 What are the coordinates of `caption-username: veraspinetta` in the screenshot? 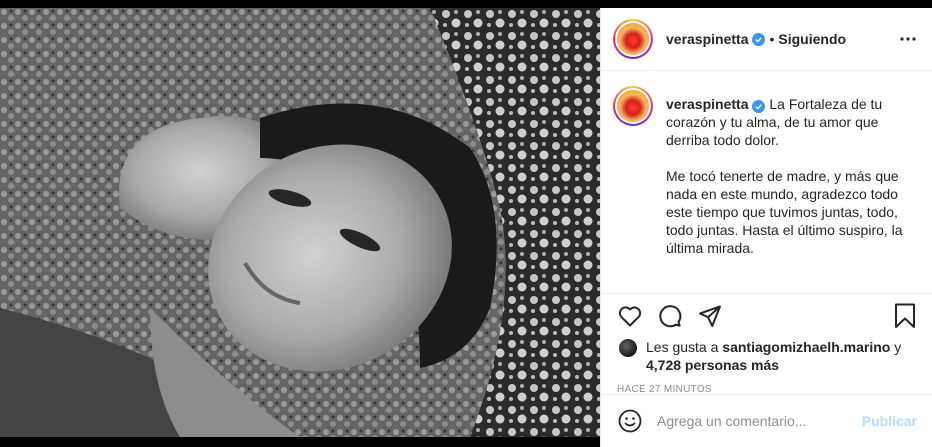 It's located at (707, 104).